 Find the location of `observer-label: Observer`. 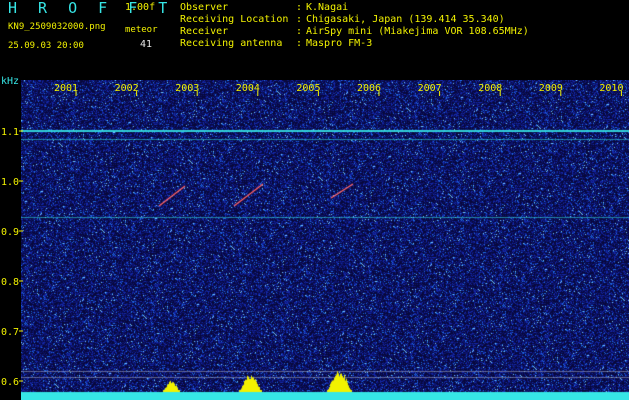

observer-label: Observer is located at coordinates (204, 7).